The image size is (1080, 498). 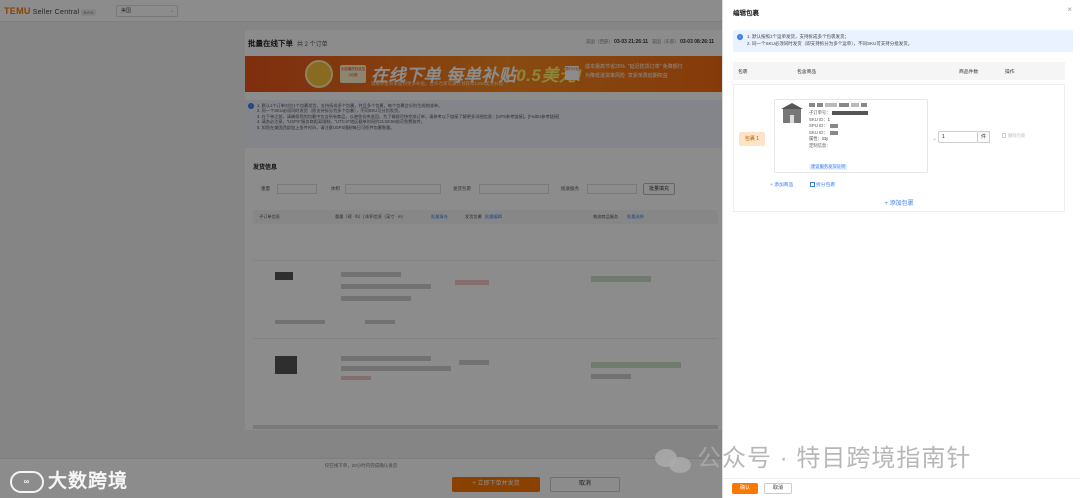 I want to click on info-icon: i, so click(x=740, y=37).